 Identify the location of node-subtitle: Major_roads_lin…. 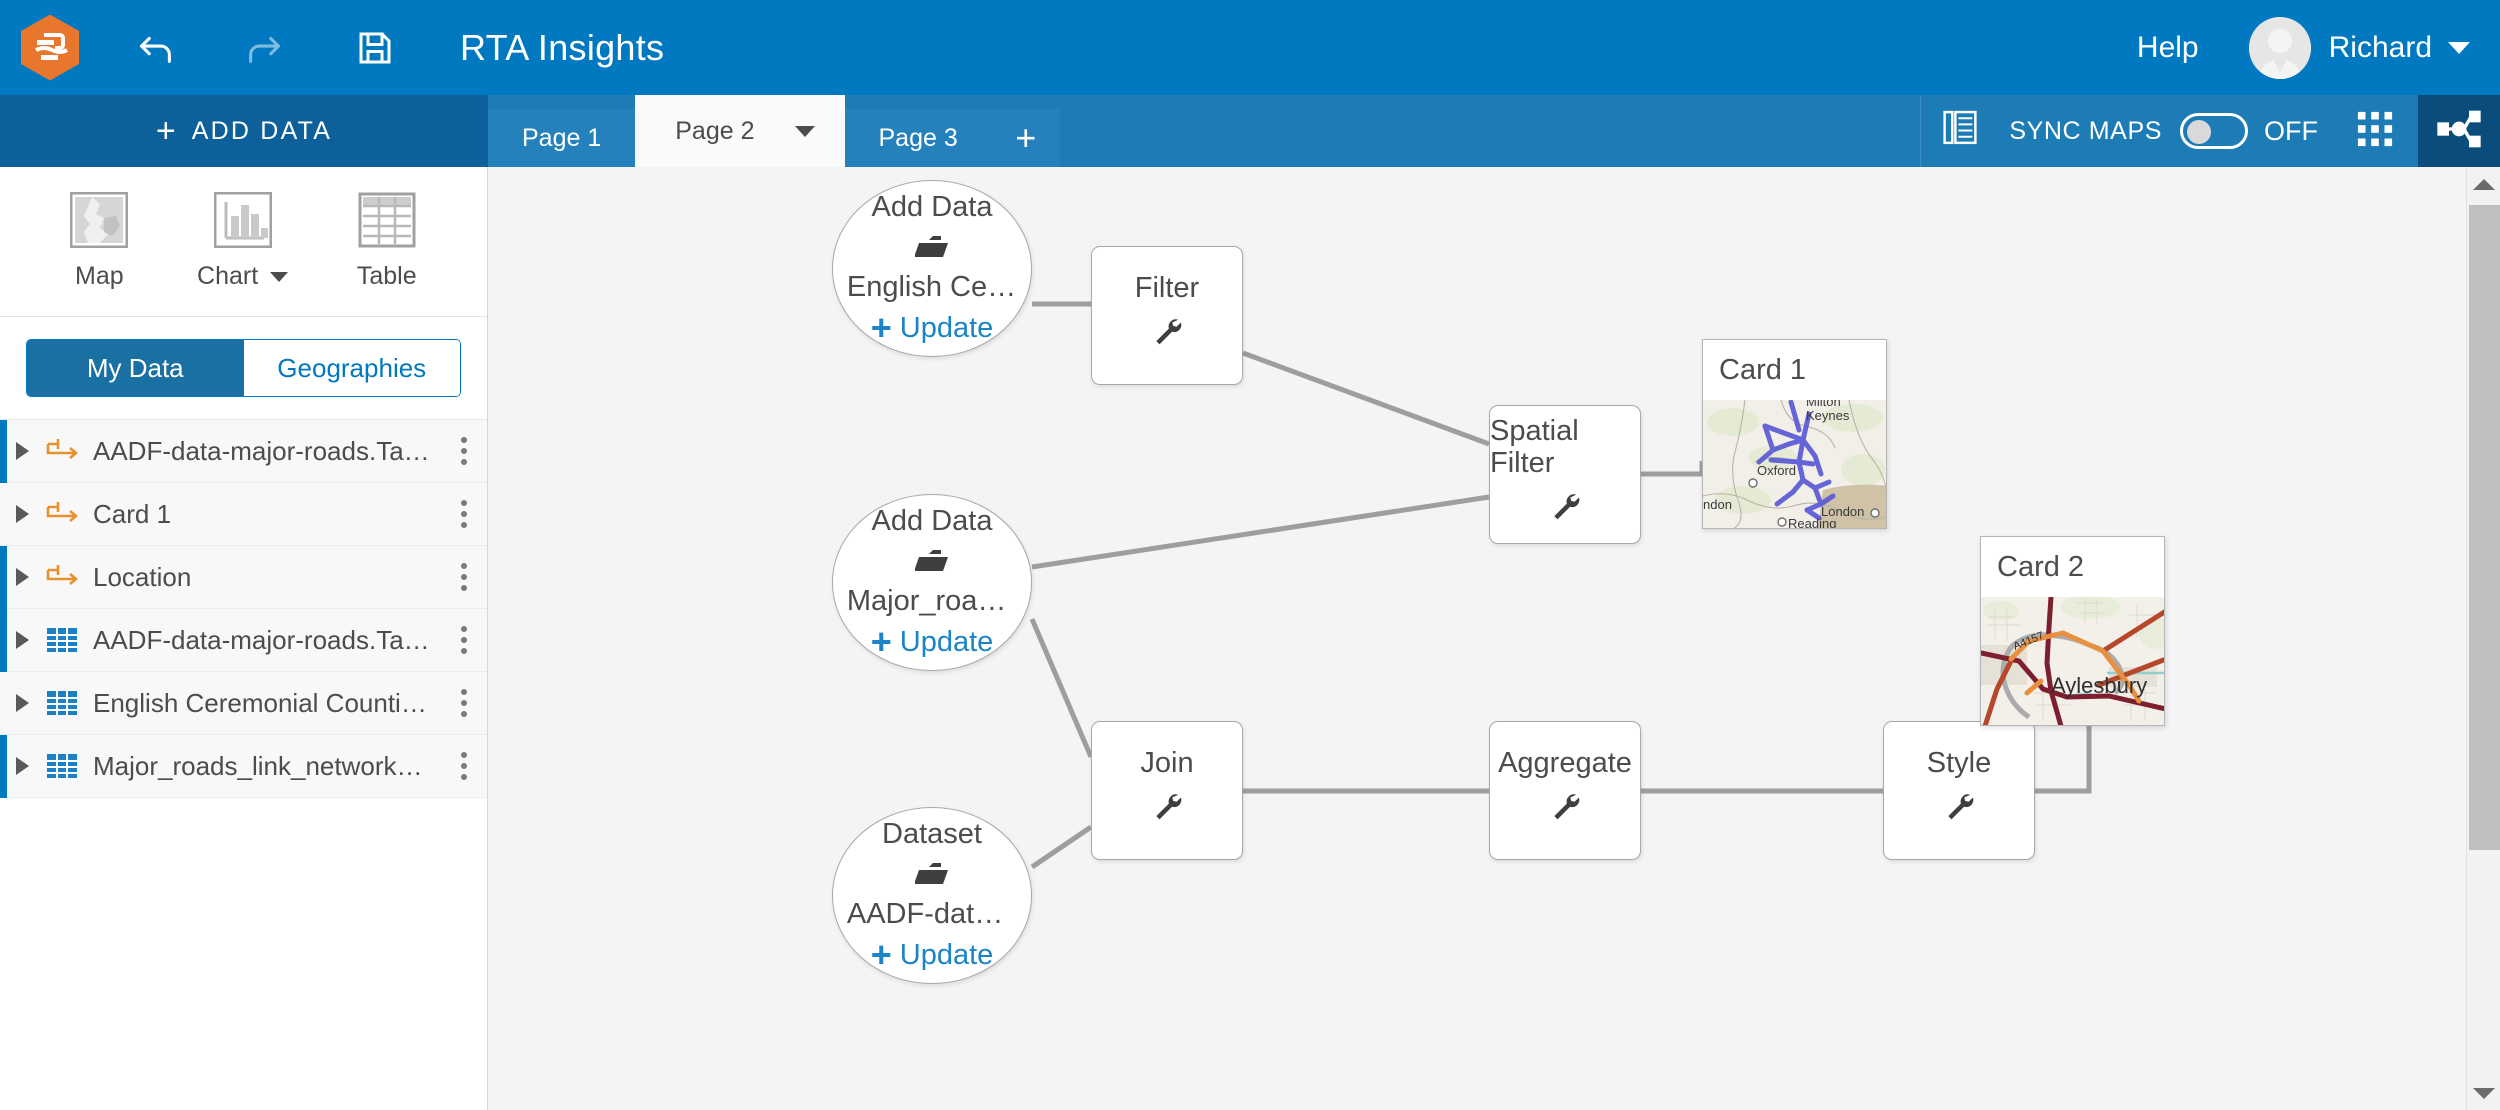
(931, 600).